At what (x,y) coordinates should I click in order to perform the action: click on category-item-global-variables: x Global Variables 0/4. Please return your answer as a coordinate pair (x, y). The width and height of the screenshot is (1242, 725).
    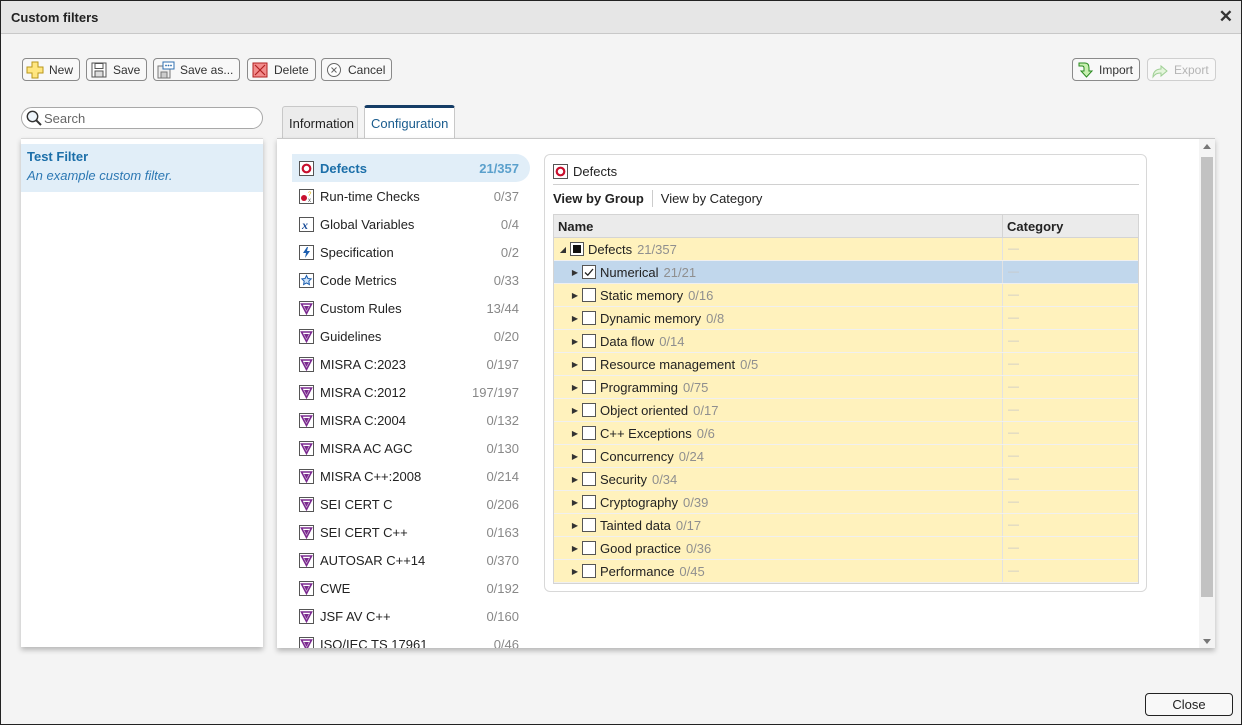
    Looking at the image, I should click on (411, 224).